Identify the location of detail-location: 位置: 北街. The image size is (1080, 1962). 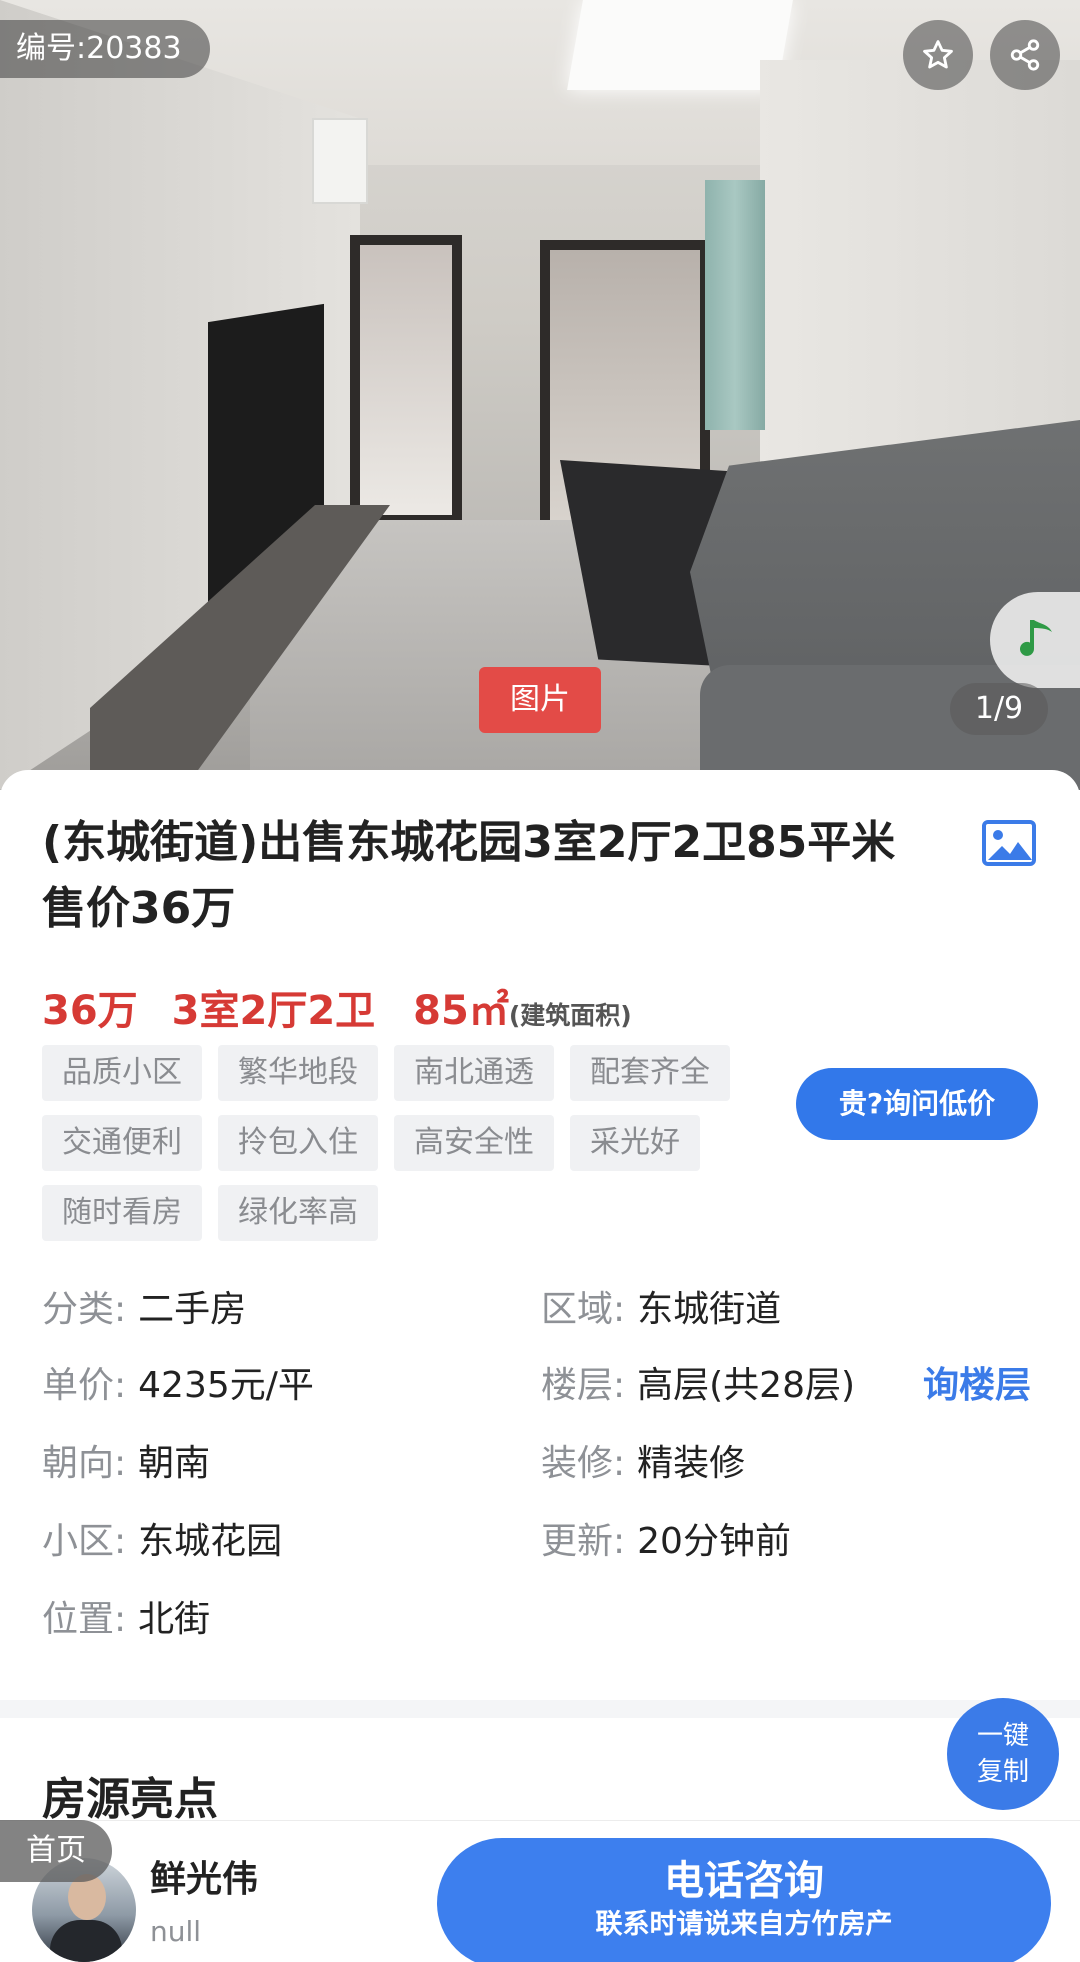
(126, 1620).